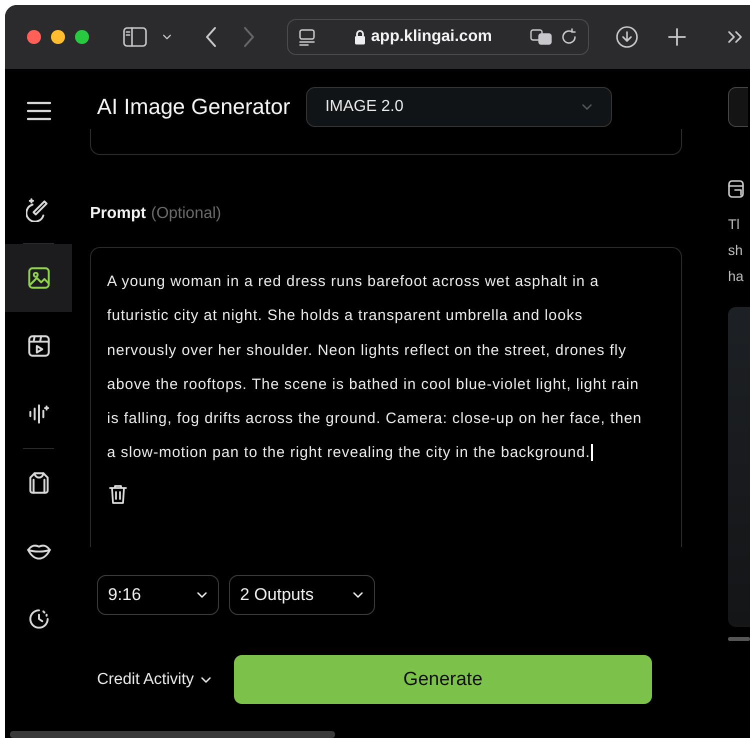 This screenshot has width=750, height=738. I want to click on option-dropdown: 2 Outputs, so click(302, 595).